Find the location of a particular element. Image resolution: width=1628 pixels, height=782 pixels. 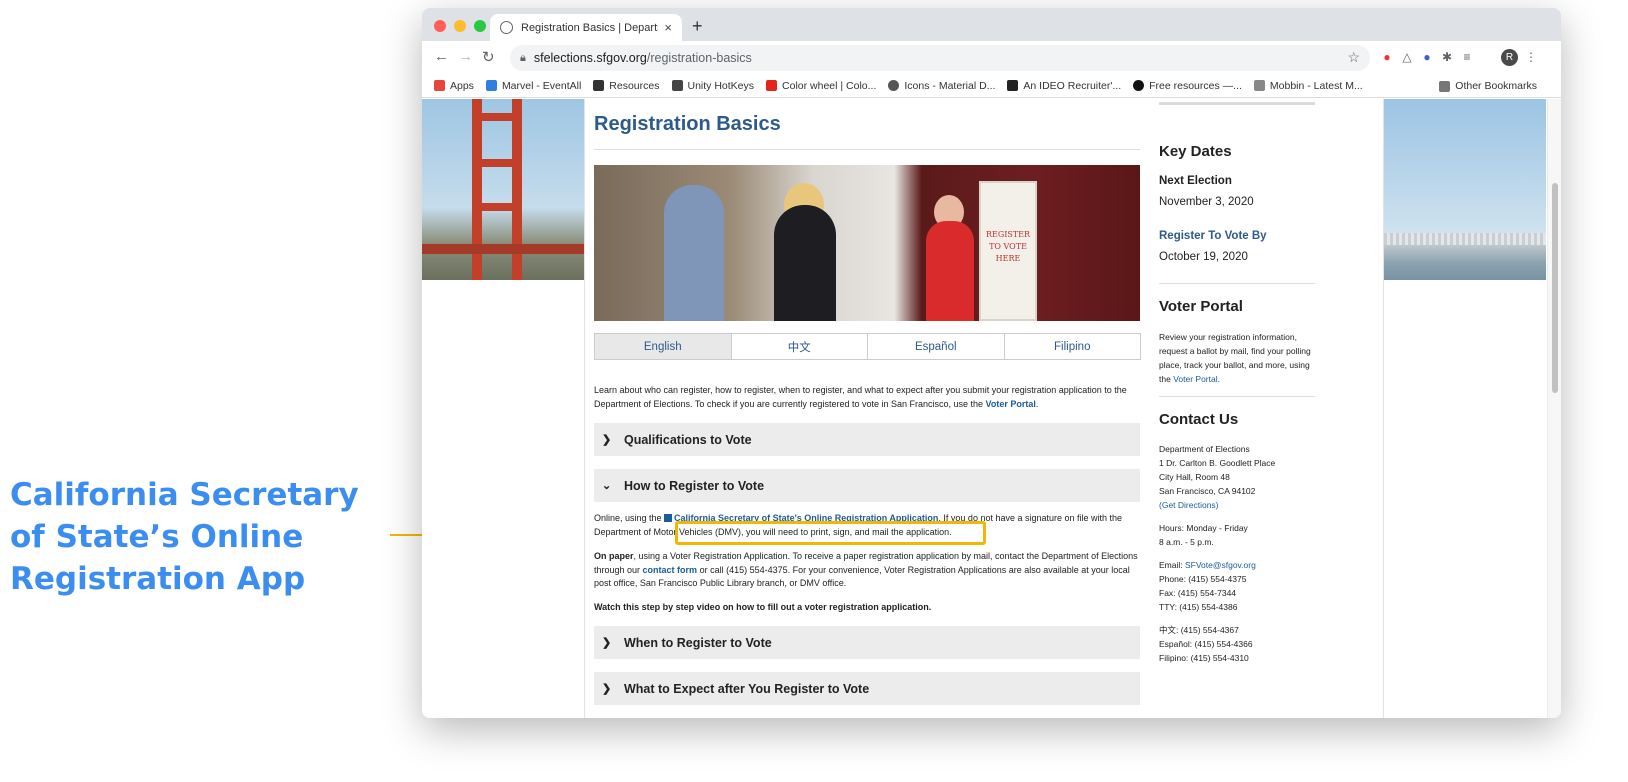

voter-portal-sidebar-link: Voter Portal is located at coordinates (1195, 379).